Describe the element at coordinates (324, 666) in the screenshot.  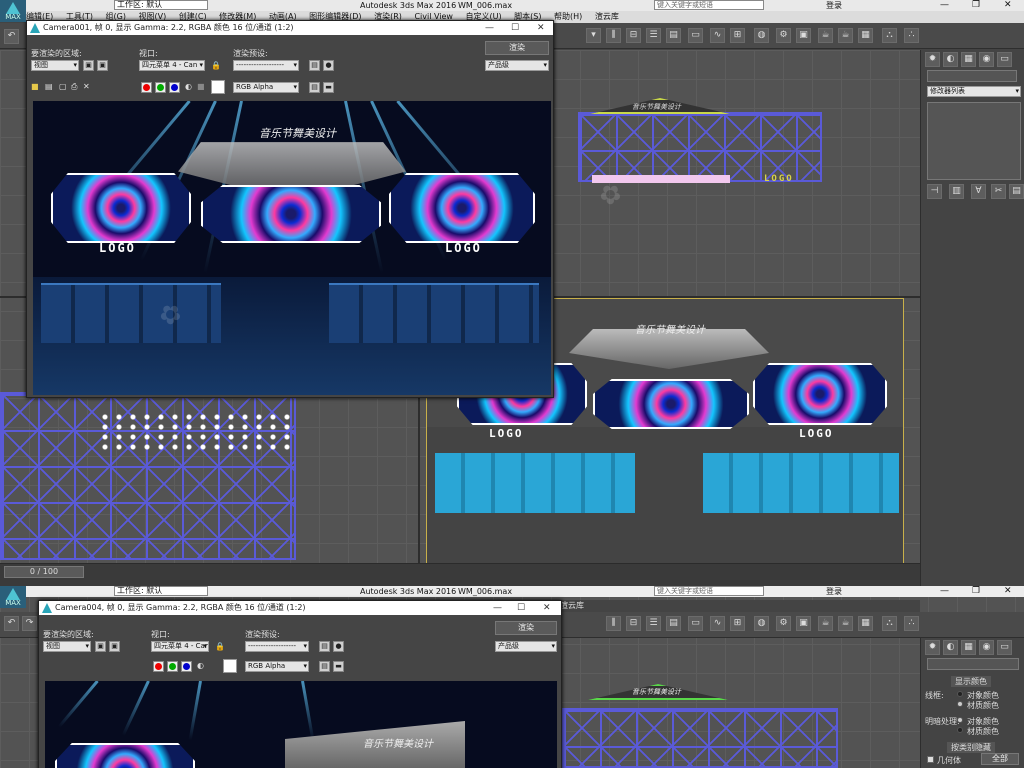
I see `toggle-ui-icon: ▤` at that location.